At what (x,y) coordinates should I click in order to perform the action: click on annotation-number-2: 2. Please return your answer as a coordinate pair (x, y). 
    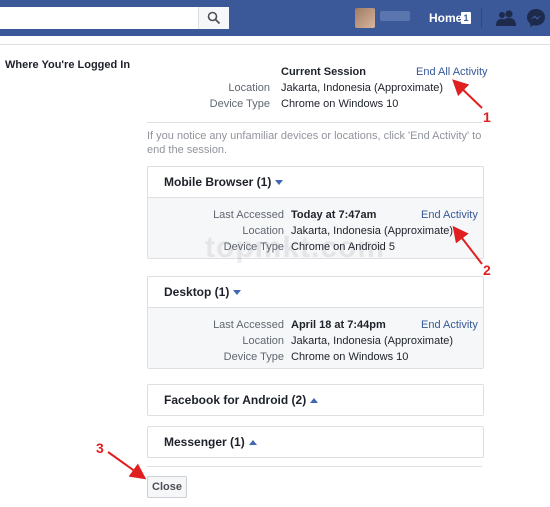
    Looking at the image, I should click on (487, 270).